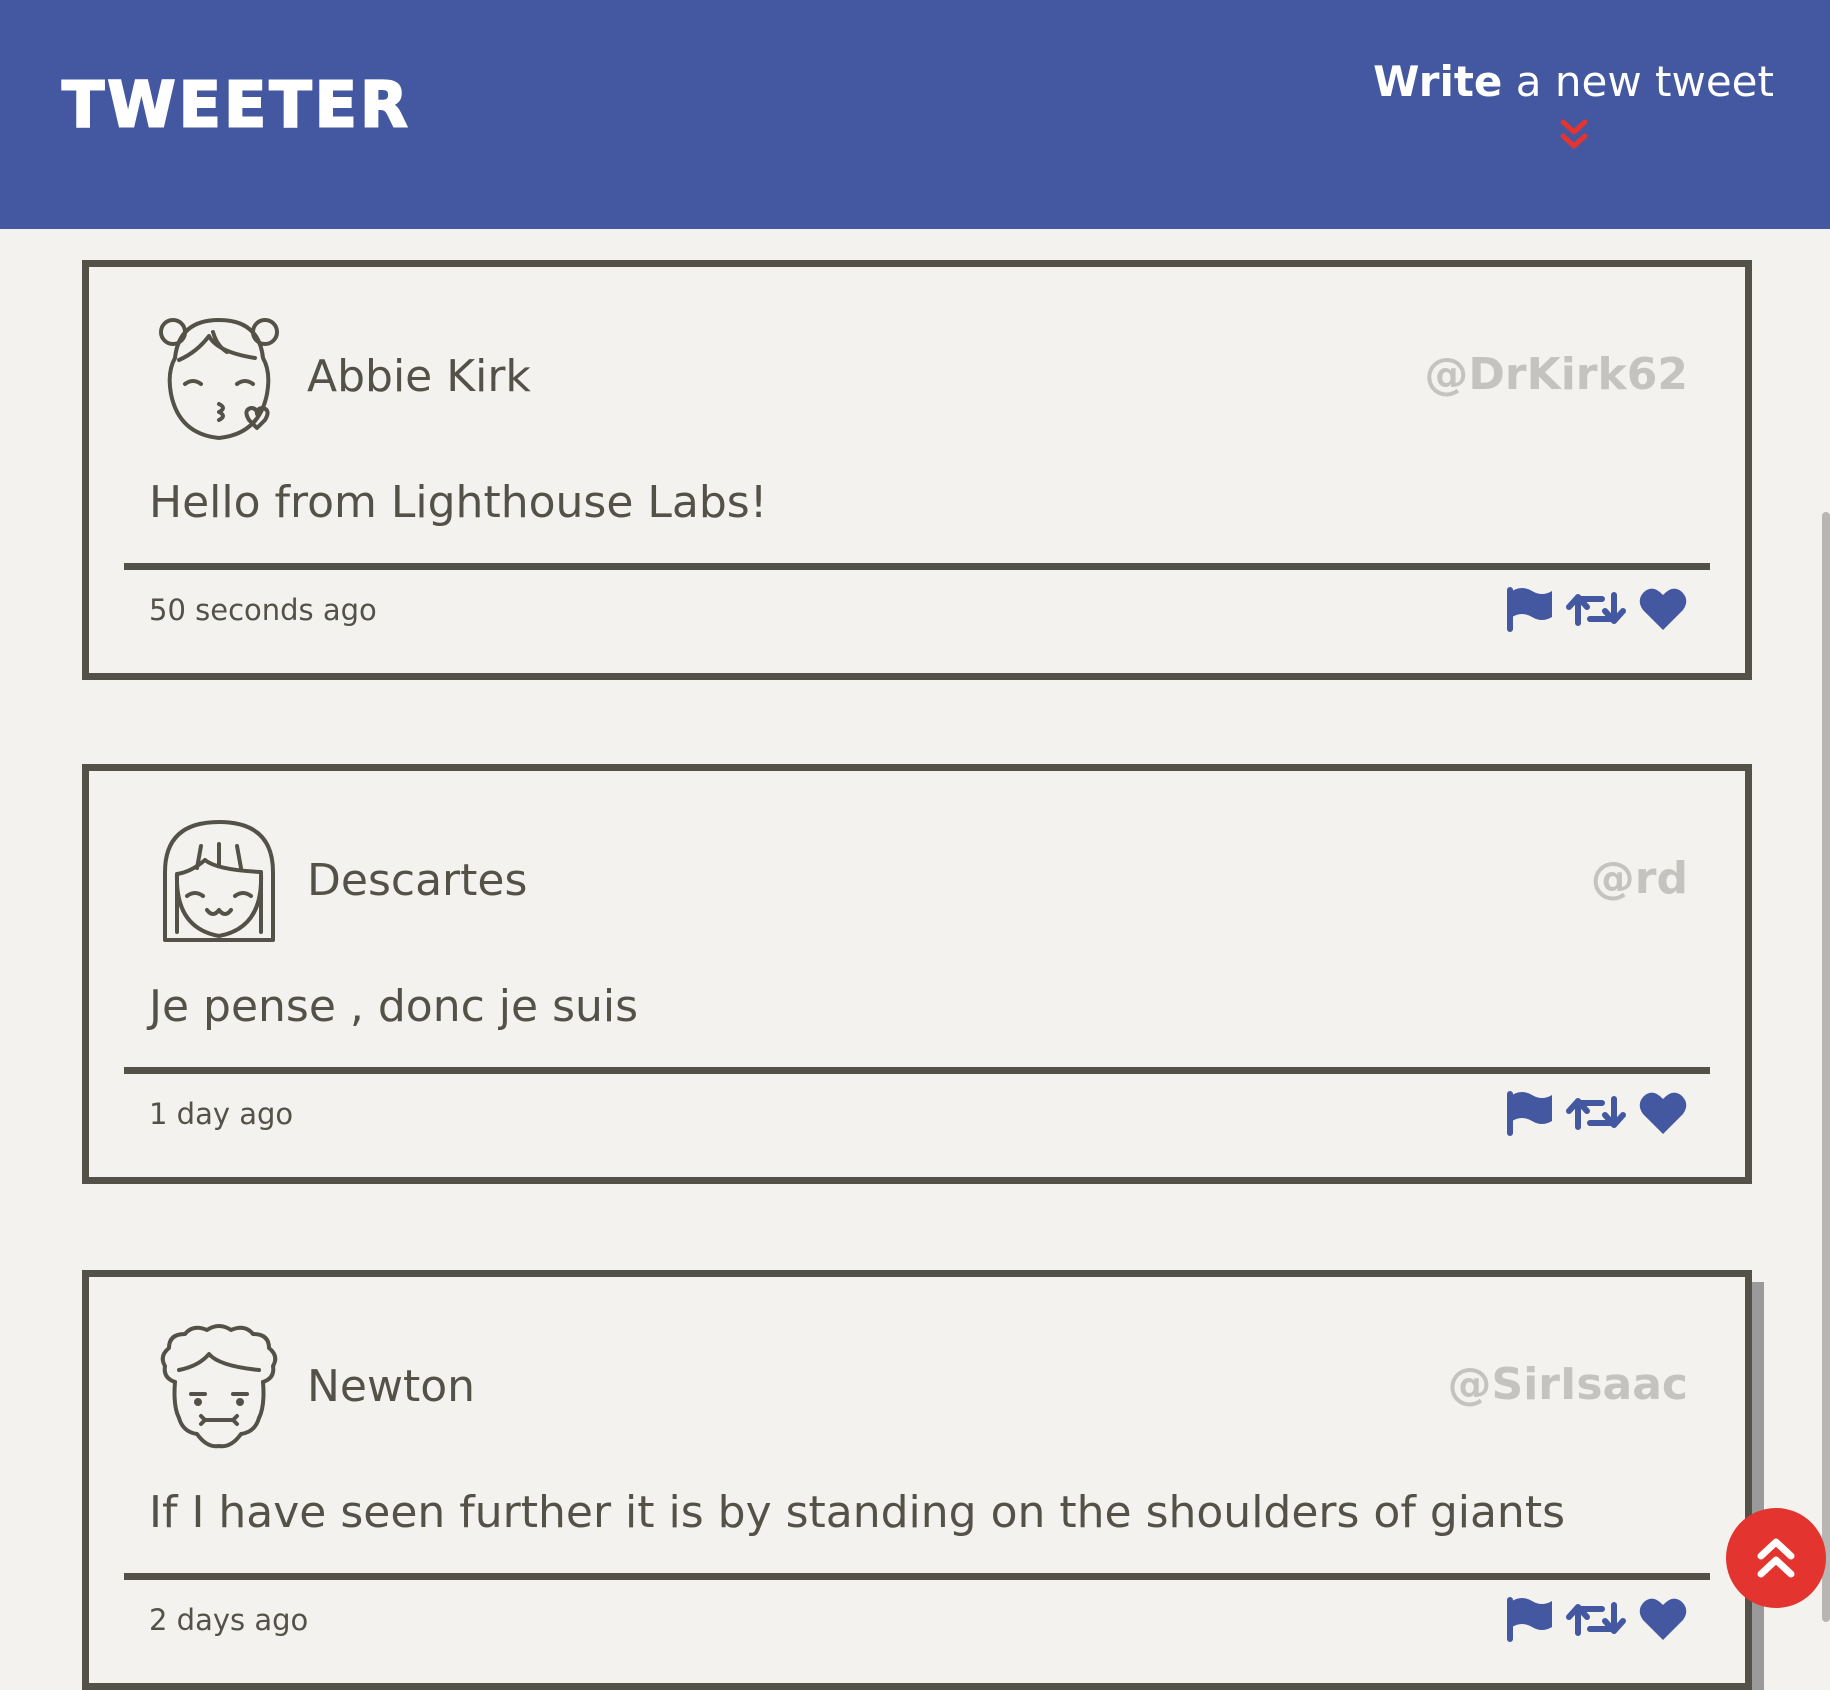 The height and width of the screenshot is (1690, 1830). What do you see at coordinates (1638, 81) in the screenshot?
I see `write-new-tweet-rest: a new tweet` at bounding box center [1638, 81].